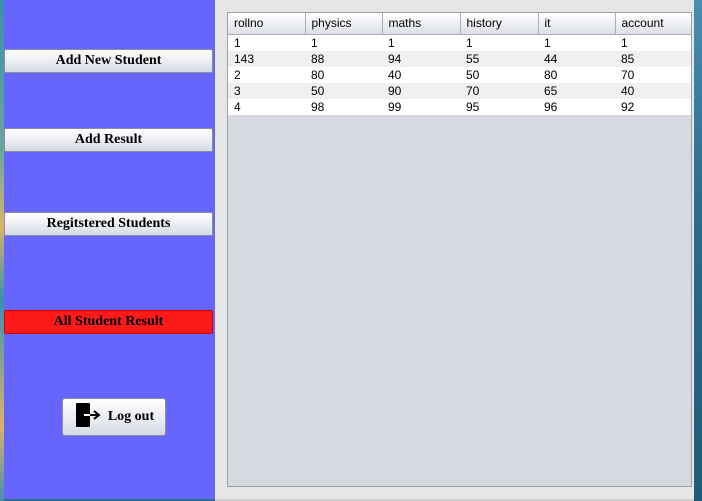  I want to click on table-cell: 90, so click(421, 90).